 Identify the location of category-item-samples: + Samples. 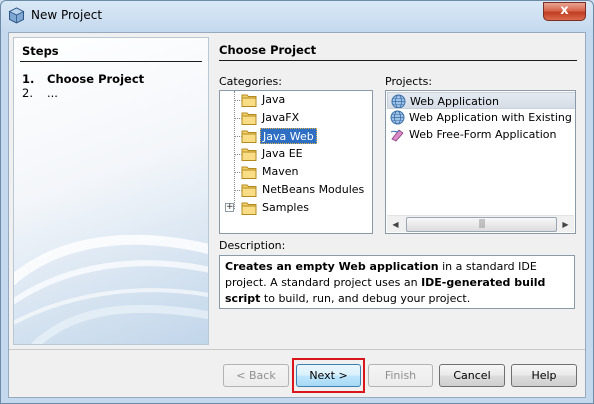
(296, 208).